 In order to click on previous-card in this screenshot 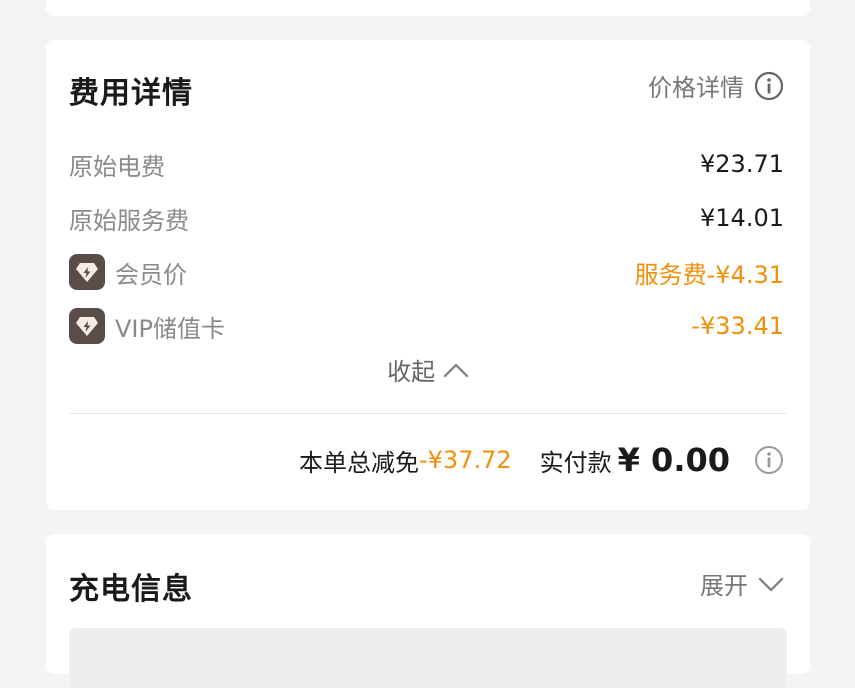, I will do `click(428, 8)`.